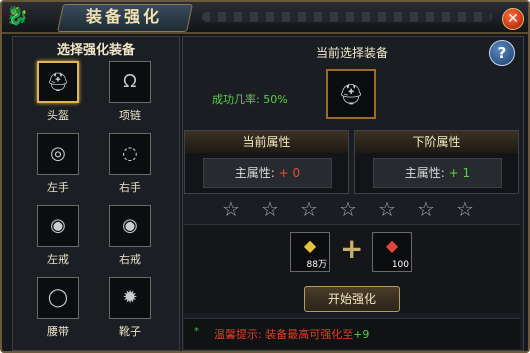 This screenshot has width=530, height=353. What do you see at coordinates (361, 334) in the screenshot?
I see `tip-max-level: +9` at bounding box center [361, 334].